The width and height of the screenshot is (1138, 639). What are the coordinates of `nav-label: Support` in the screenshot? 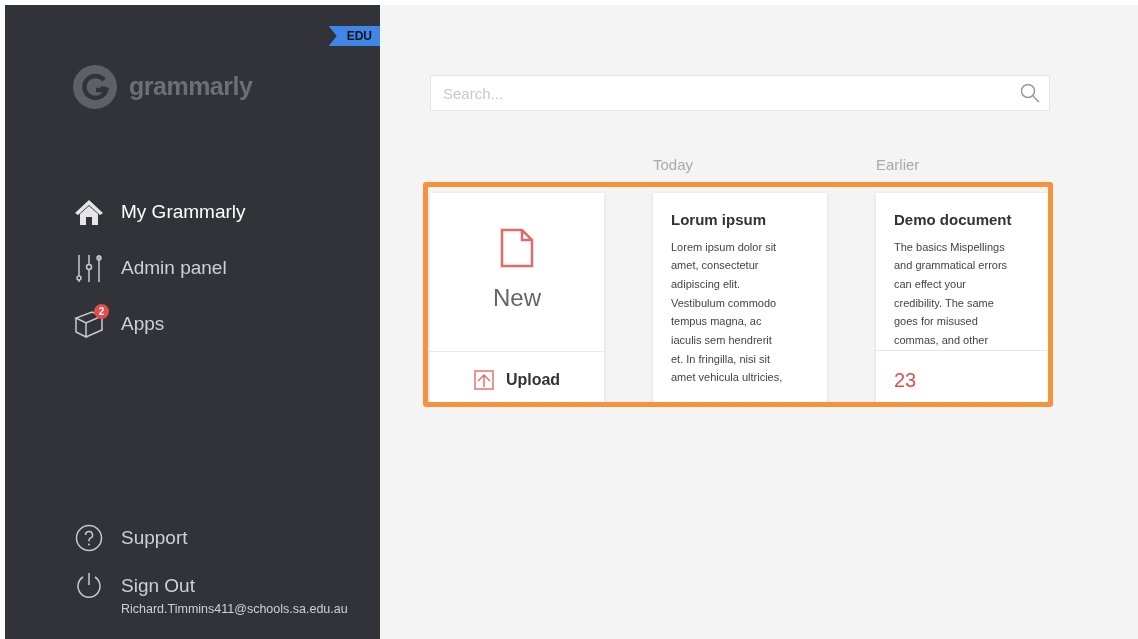 It's located at (154, 538).